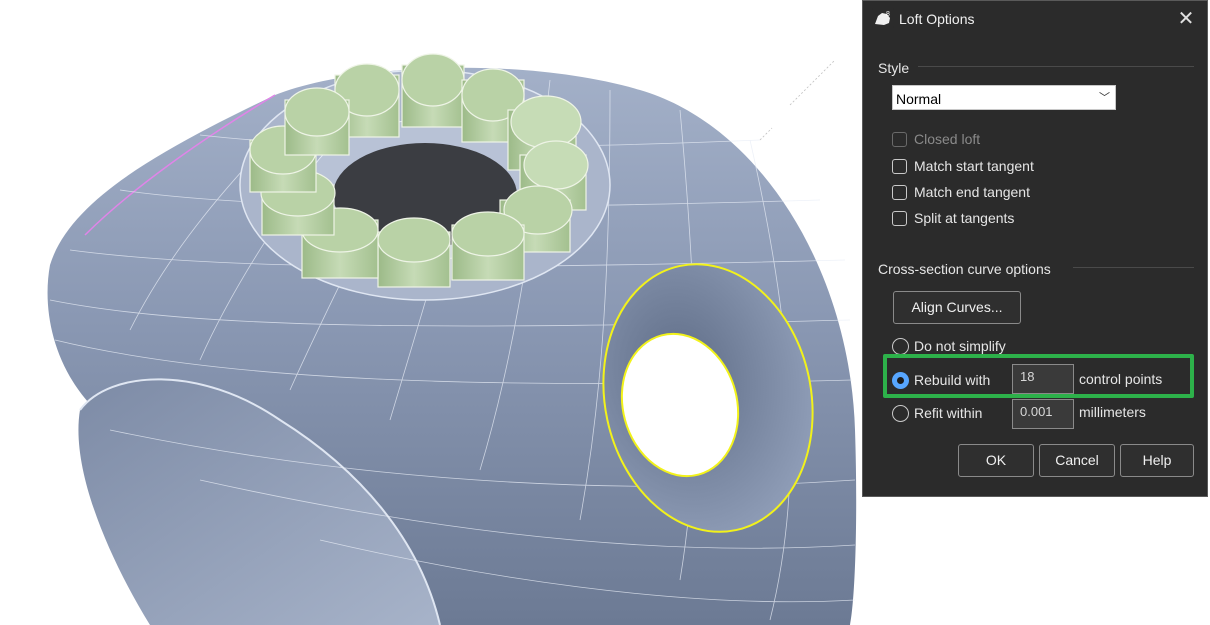  What do you see at coordinates (964, 218) in the screenshot?
I see `checkbox-label: Split at tangents` at bounding box center [964, 218].